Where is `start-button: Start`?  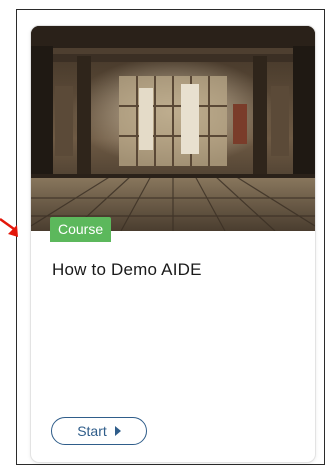
start-button: Start is located at coordinates (99, 431).